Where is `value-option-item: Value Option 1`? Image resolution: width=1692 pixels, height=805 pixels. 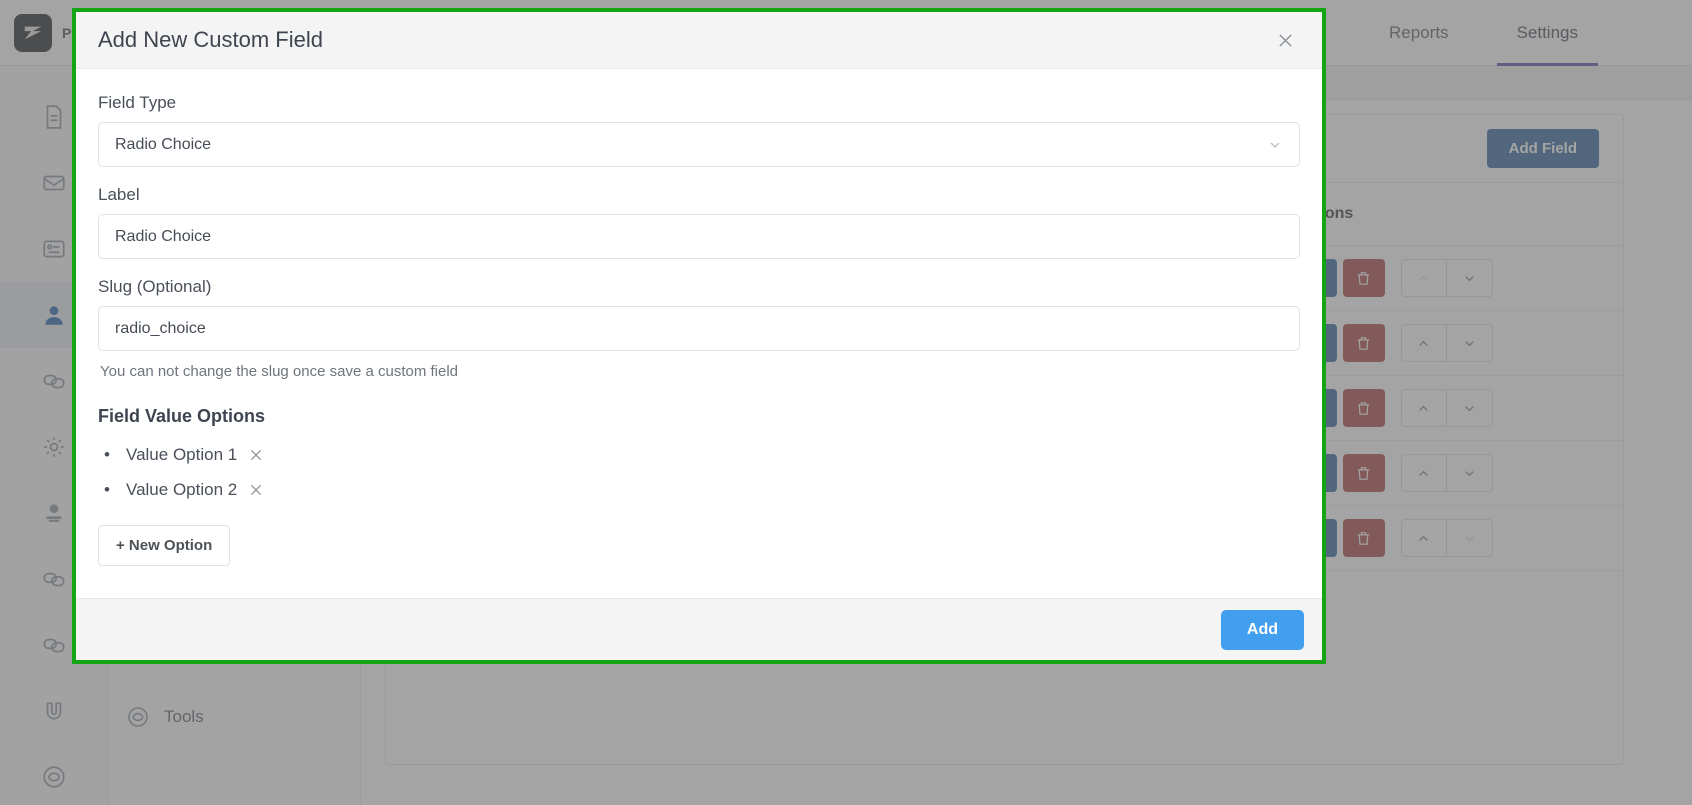 value-option-item: Value Option 1 is located at coordinates (702, 454).